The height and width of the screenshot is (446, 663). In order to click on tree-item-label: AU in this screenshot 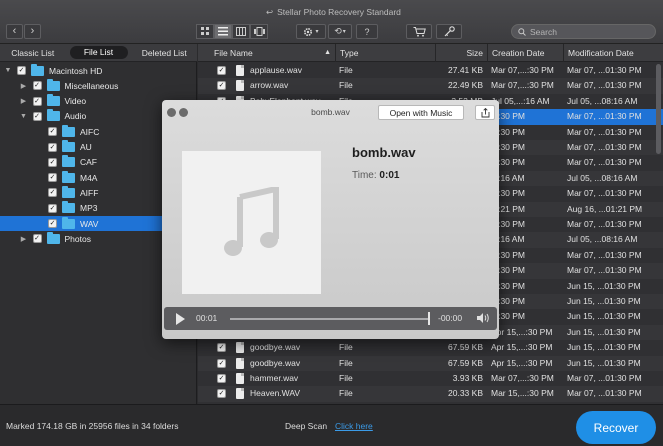, I will do `click(86, 147)`.